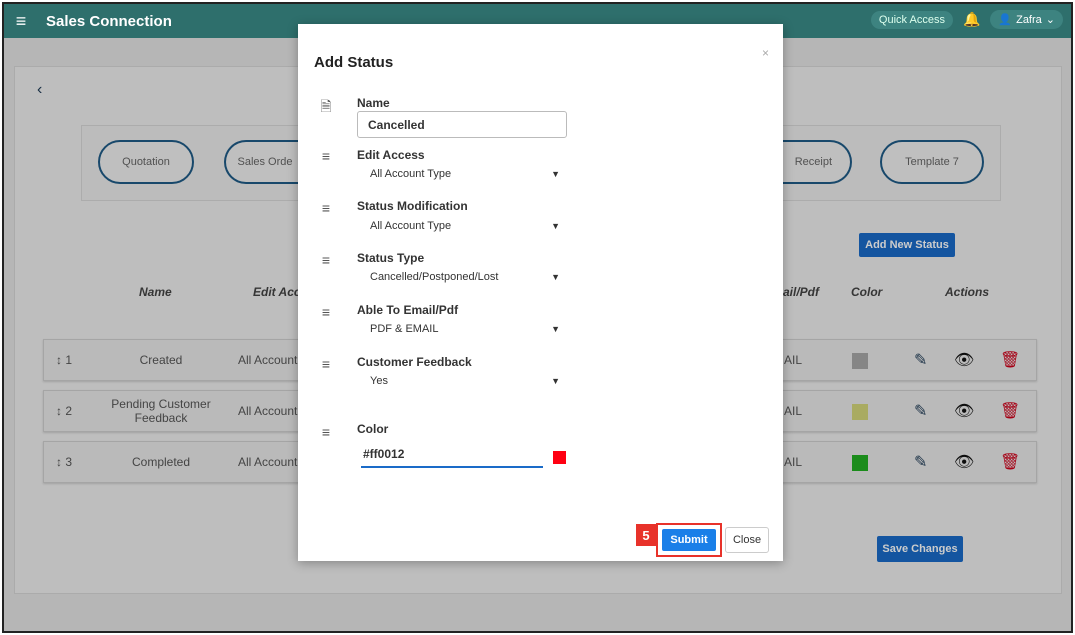  I want to click on customer-feedback-value: Yes, so click(379, 381).